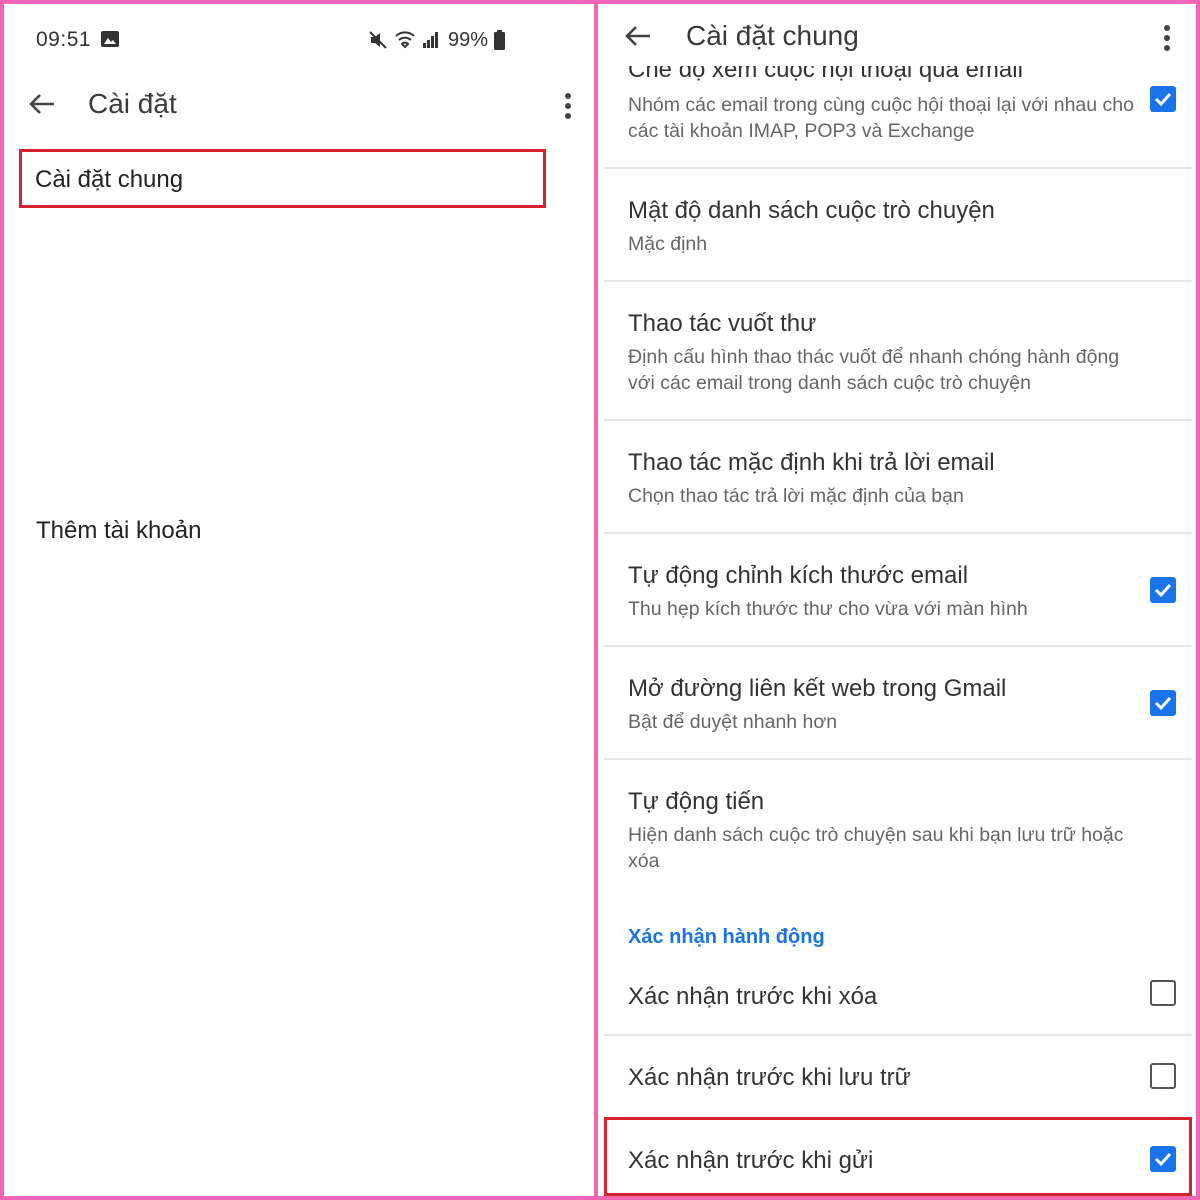 The width and height of the screenshot is (1200, 1200). What do you see at coordinates (668, 244) in the screenshot?
I see `setting-subtitle: Mặc định` at bounding box center [668, 244].